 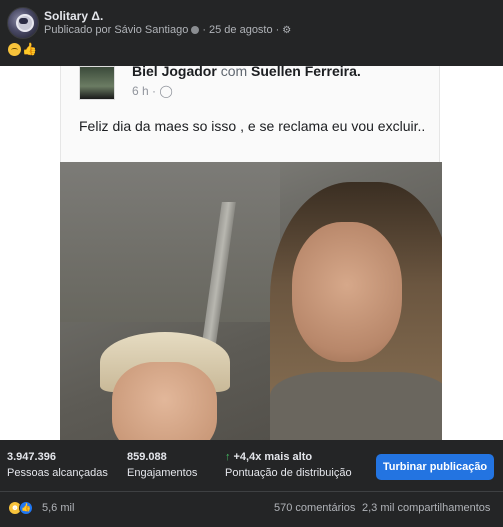 I want to click on post-caption: 👍, so click(x=22, y=49).